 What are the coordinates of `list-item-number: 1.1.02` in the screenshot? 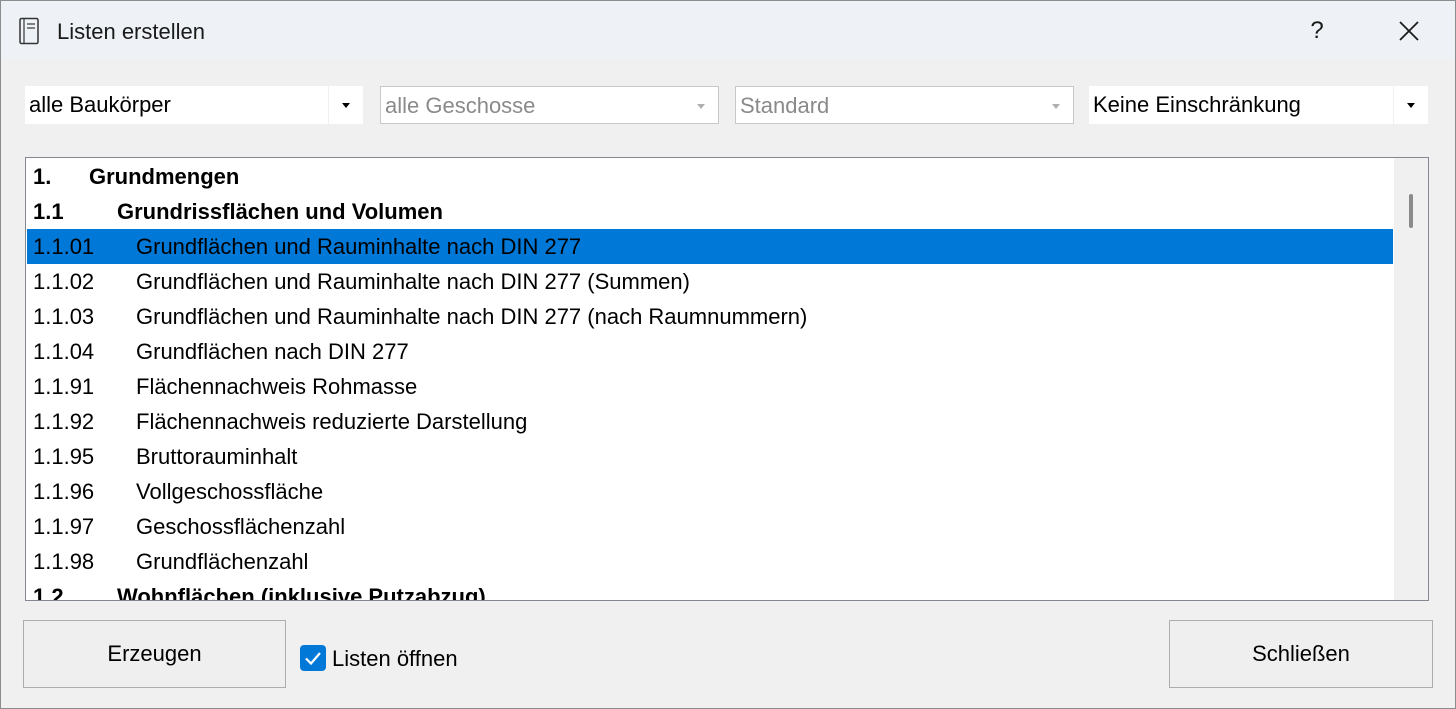 It's located at (64, 281).